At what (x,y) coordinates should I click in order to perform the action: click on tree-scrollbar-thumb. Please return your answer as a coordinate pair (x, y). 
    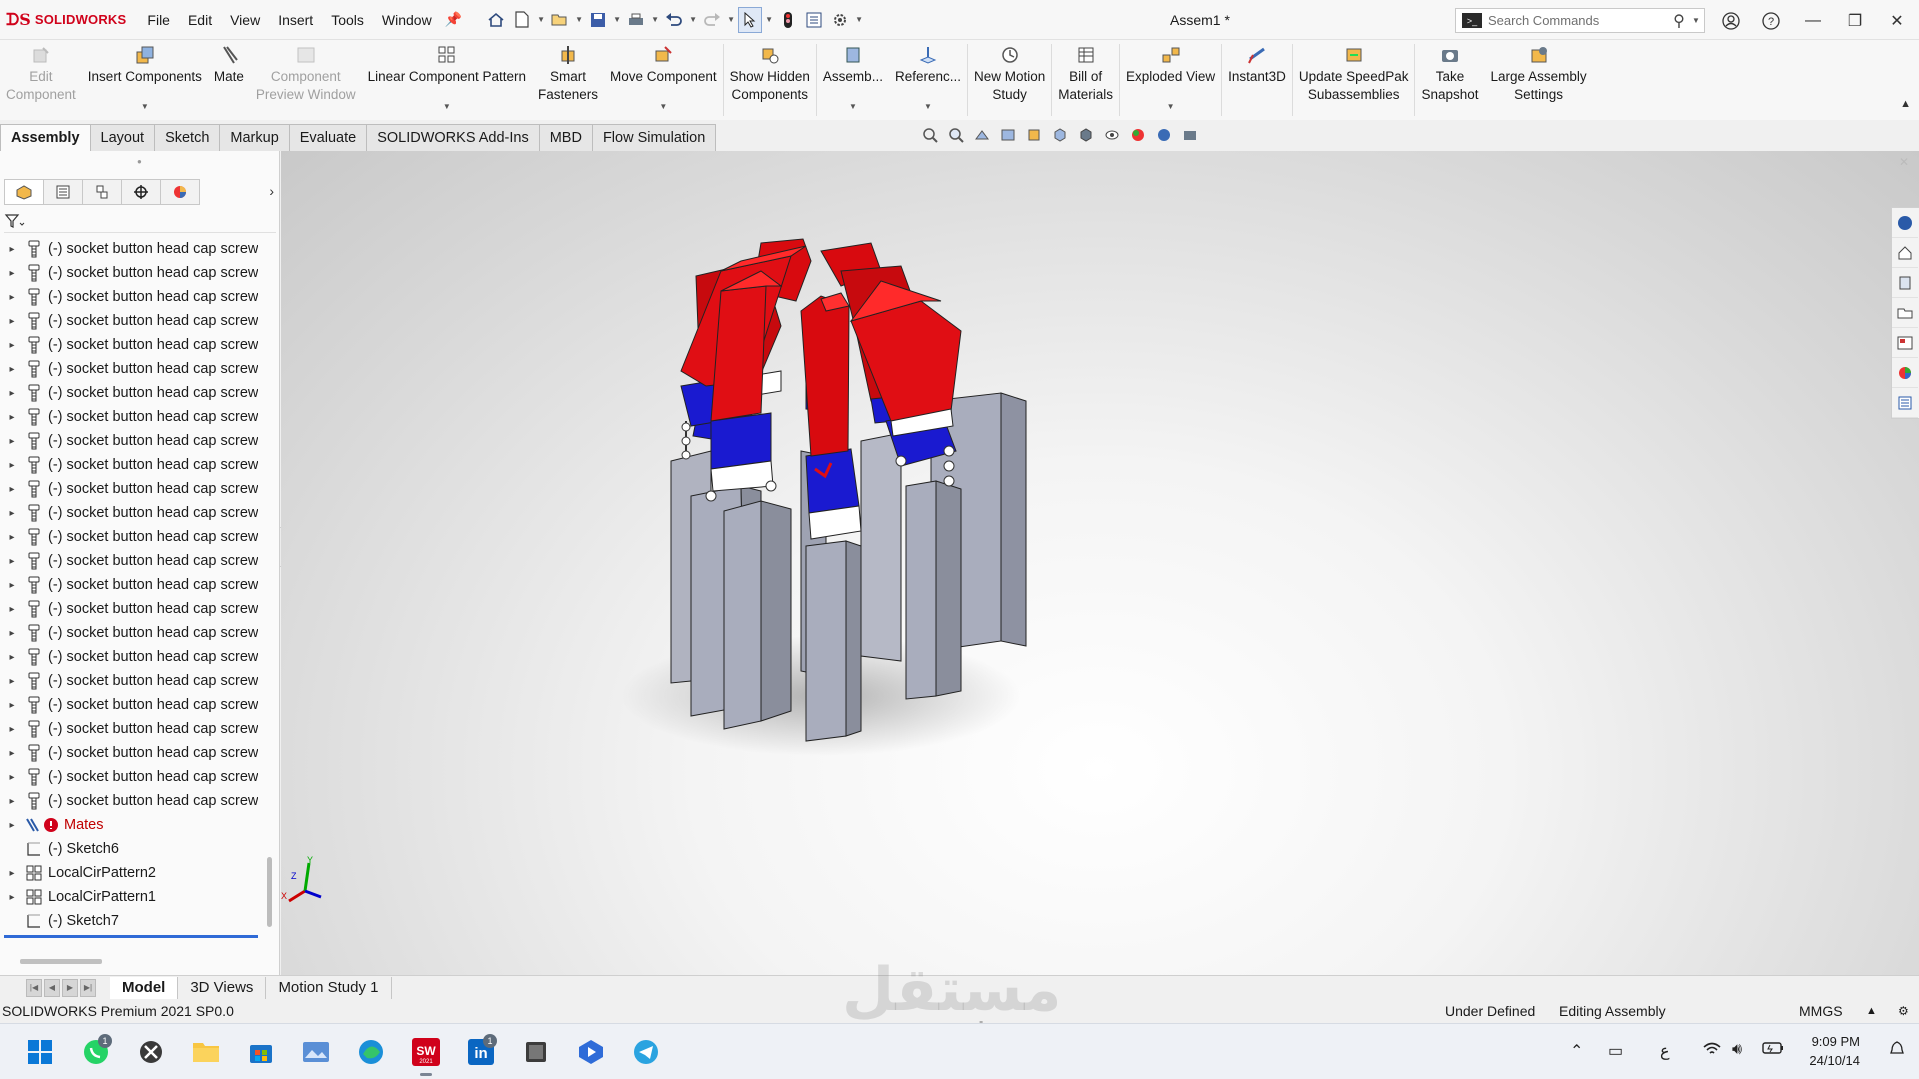
    Looking at the image, I should click on (269, 892).